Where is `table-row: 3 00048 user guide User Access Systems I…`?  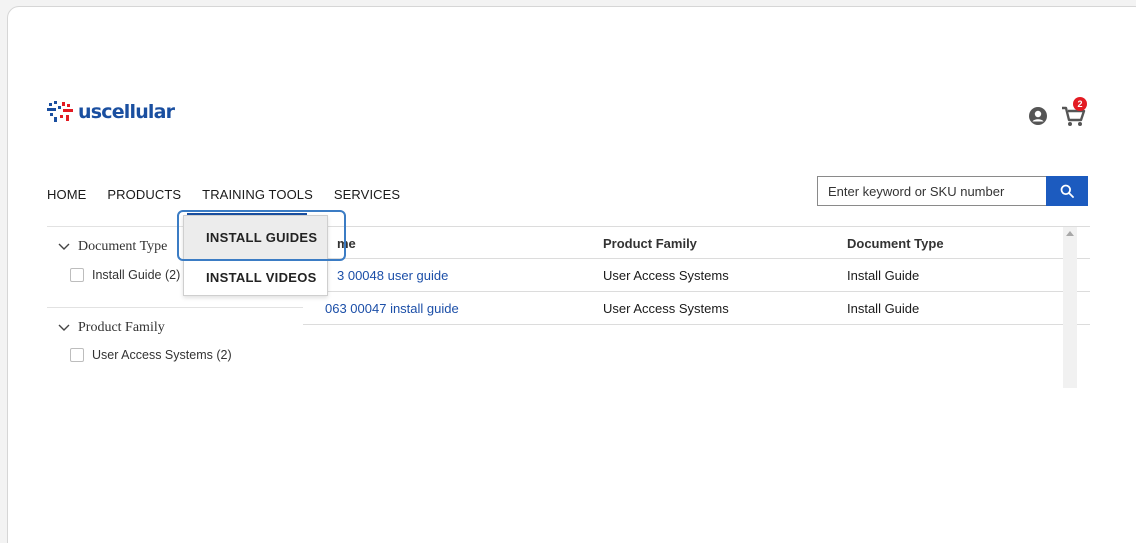
table-row: 3 00048 user guide User Access Systems I… is located at coordinates (696, 275).